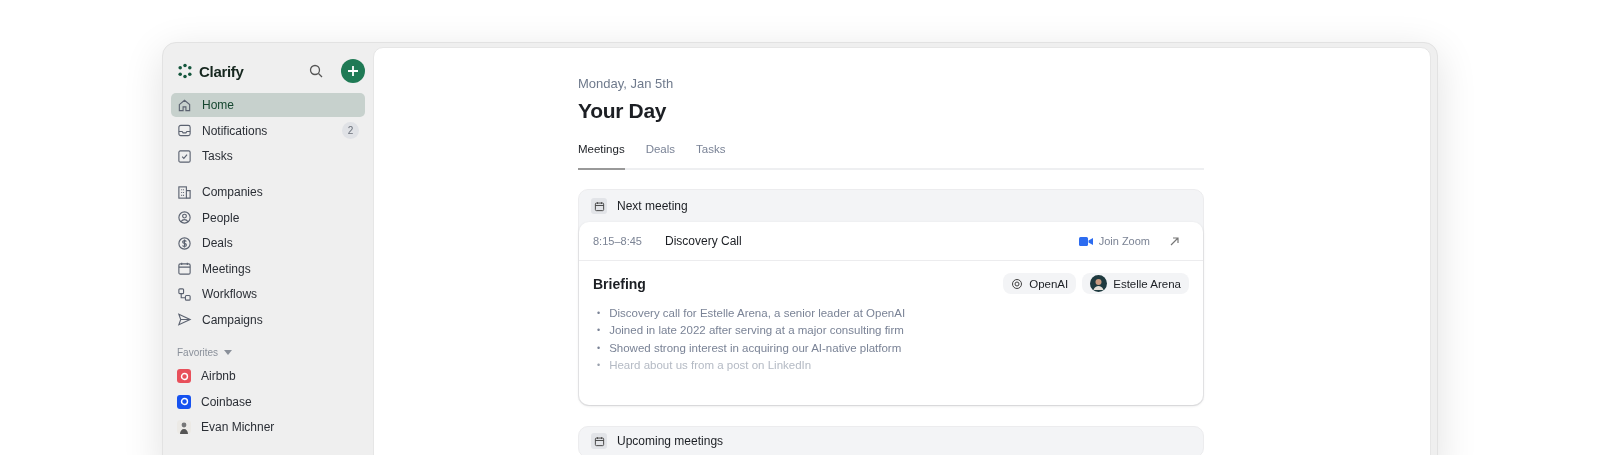 This screenshot has height=455, width=1600. I want to click on search-icon, so click(316, 71).